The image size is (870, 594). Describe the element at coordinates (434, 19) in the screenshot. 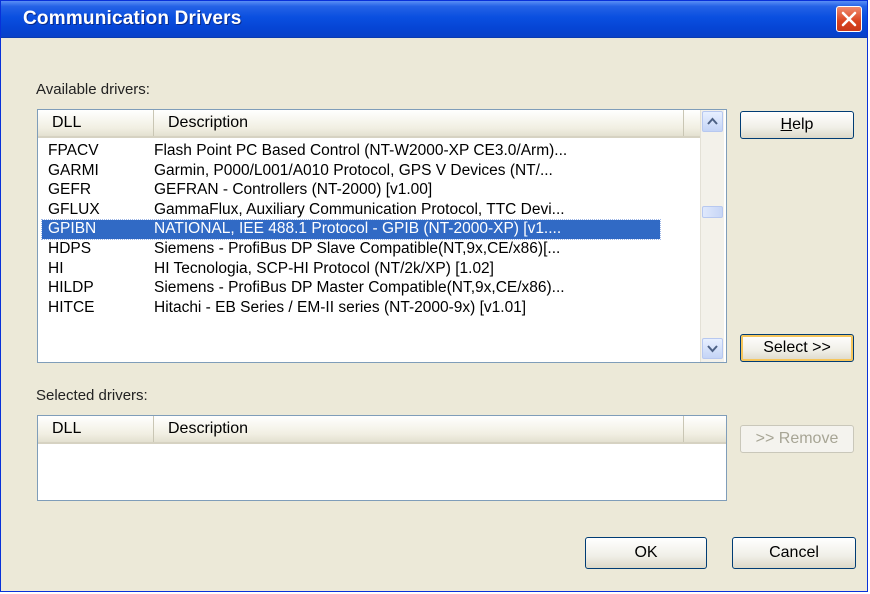

I see `title-bar: Communication Drivers` at that location.